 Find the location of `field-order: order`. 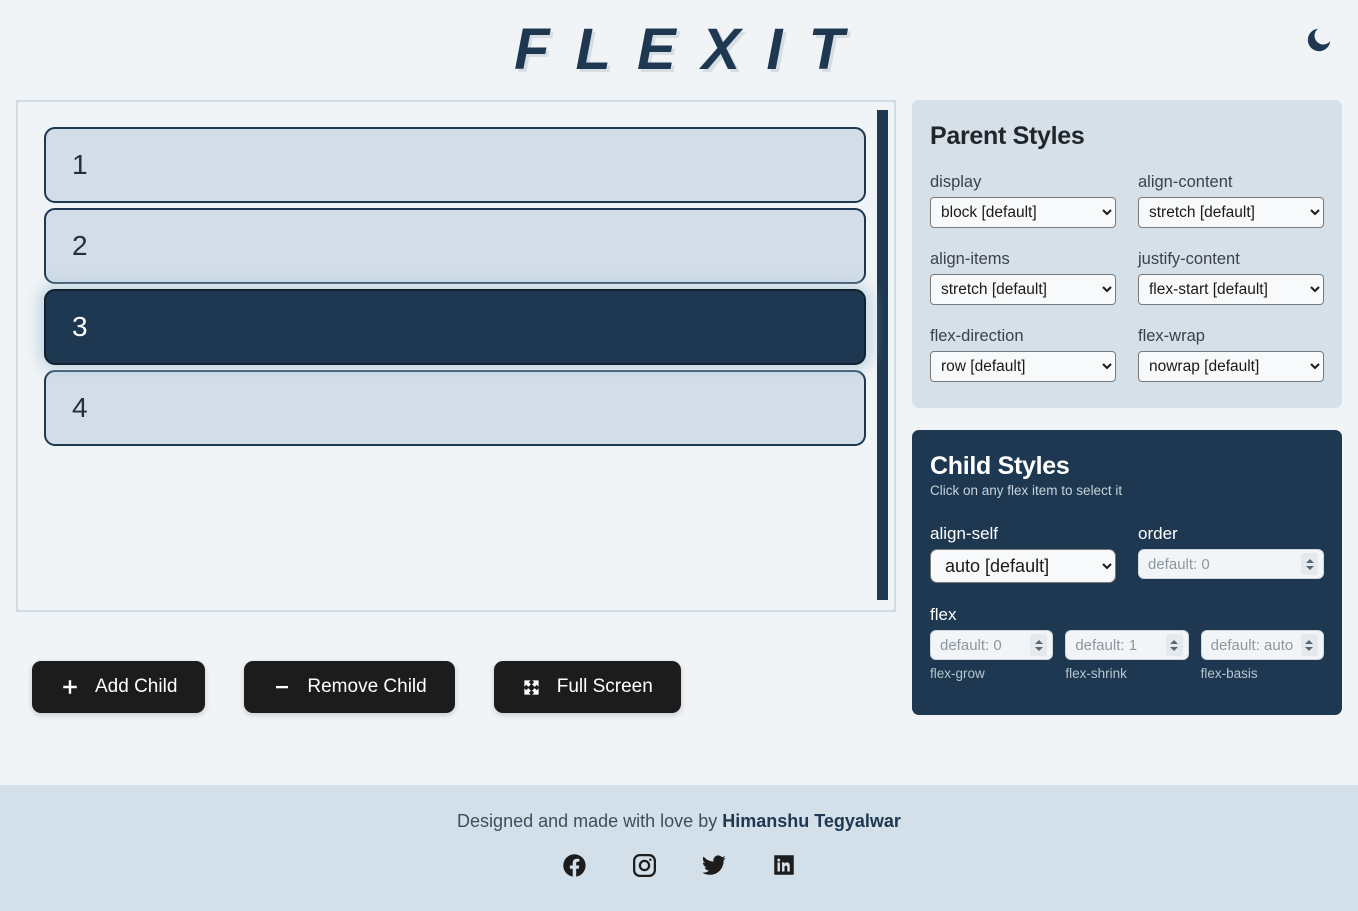

field-order: order is located at coordinates (1231, 553).